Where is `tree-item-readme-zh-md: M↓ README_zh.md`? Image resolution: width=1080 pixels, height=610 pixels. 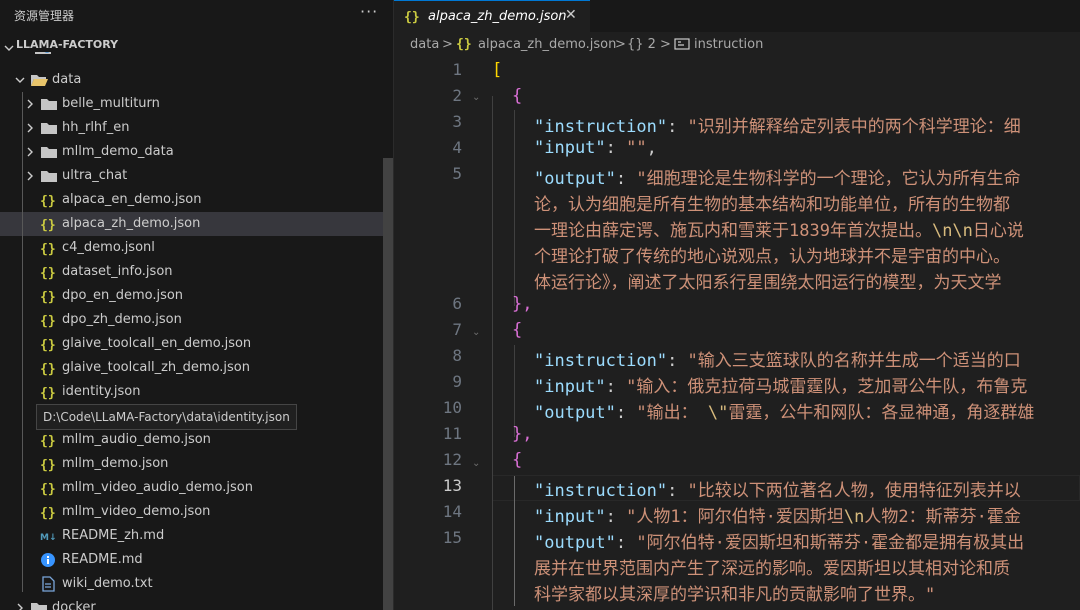
tree-item-readme-zh-md: M↓ README_zh.md is located at coordinates (191, 536).